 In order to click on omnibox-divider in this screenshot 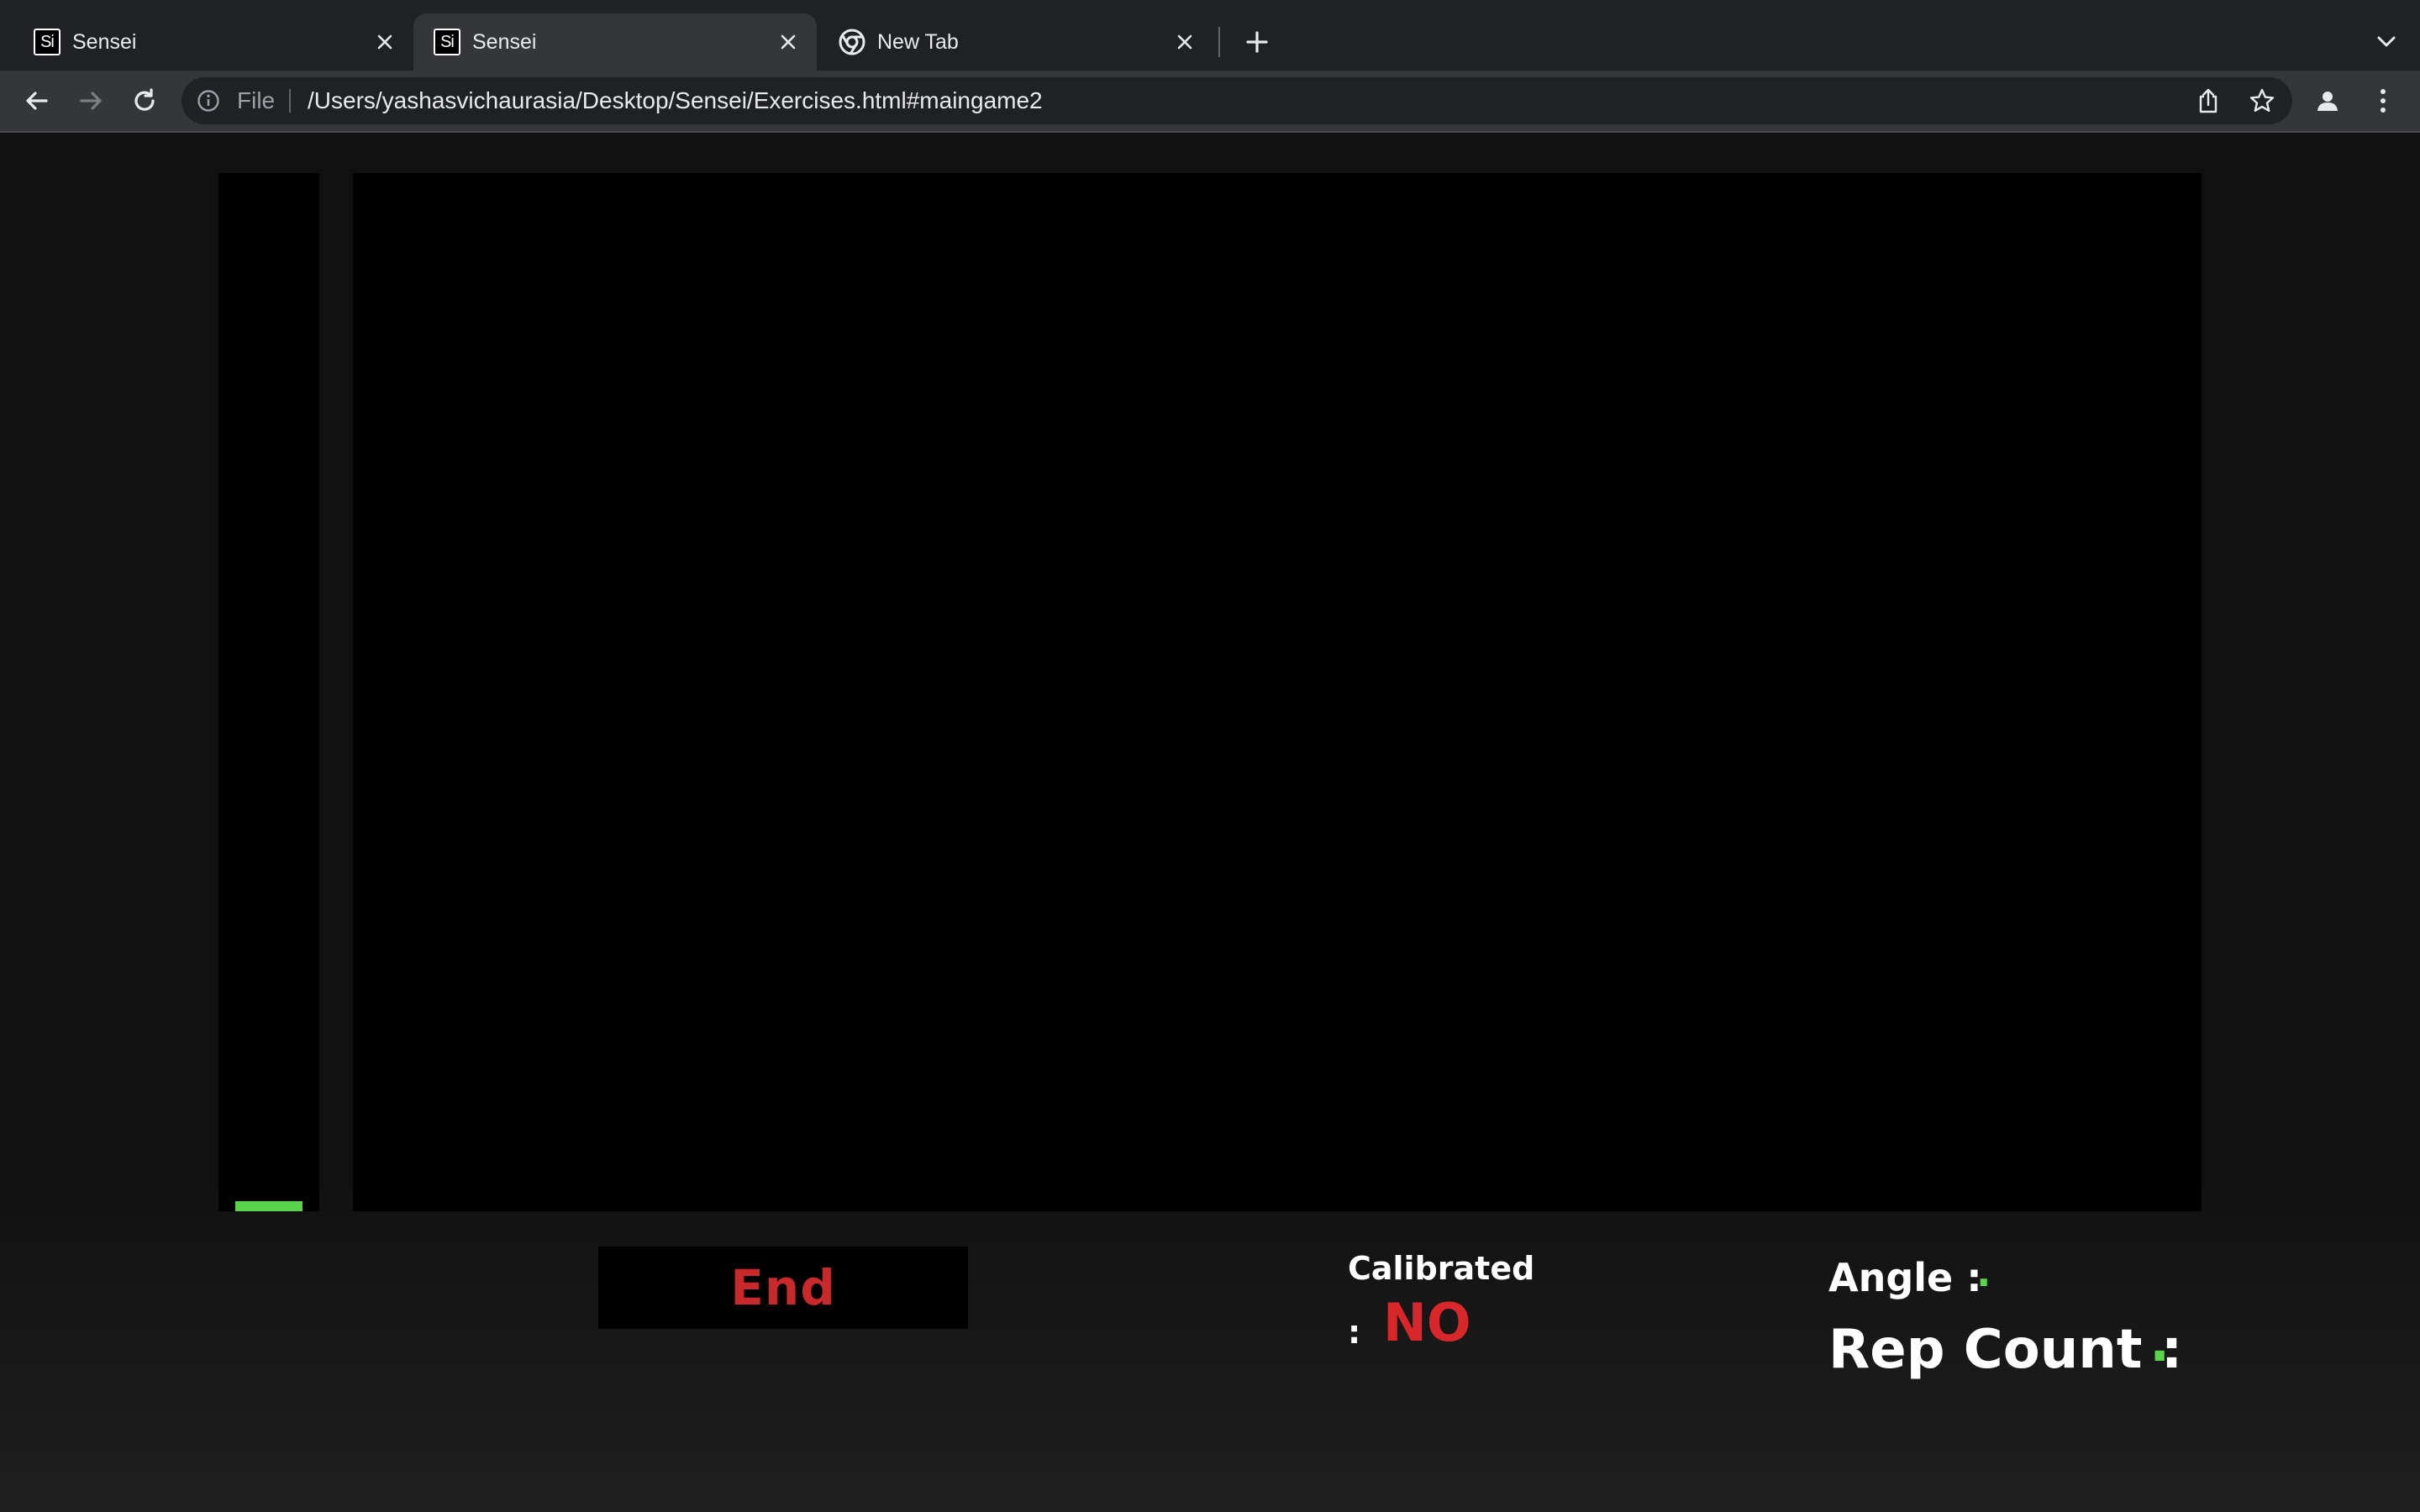, I will do `click(290, 101)`.